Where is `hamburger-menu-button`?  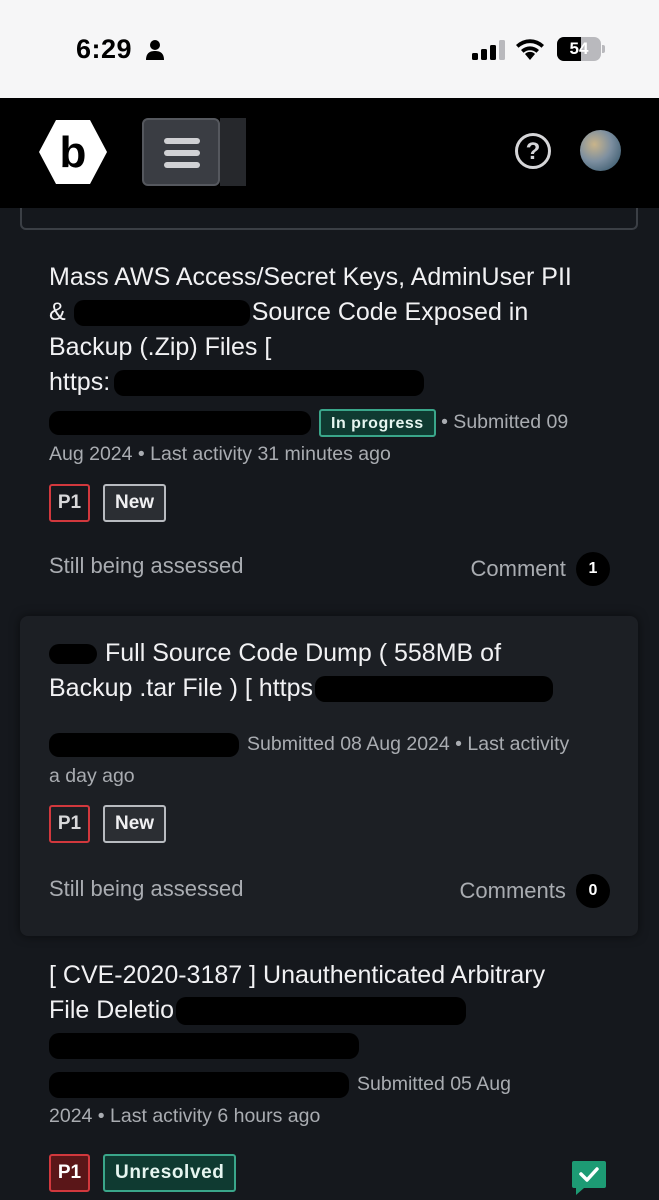
hamburger-menu-button is located at coordinates (181, 152).